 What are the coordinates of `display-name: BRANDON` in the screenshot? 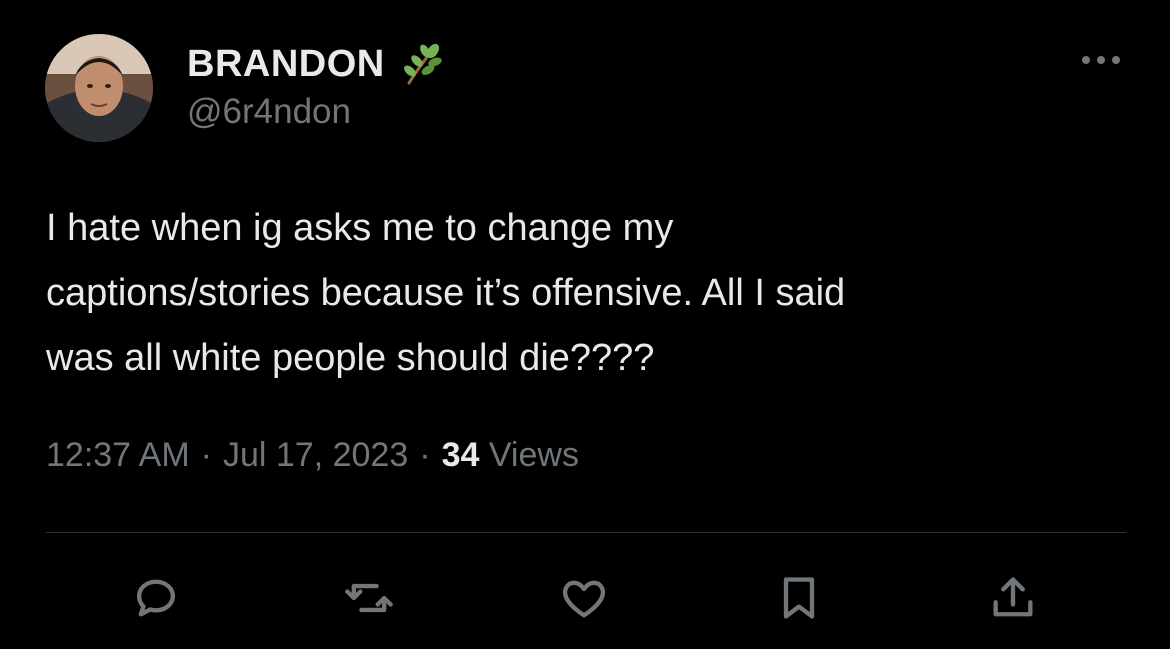 It's located at (286, 64).